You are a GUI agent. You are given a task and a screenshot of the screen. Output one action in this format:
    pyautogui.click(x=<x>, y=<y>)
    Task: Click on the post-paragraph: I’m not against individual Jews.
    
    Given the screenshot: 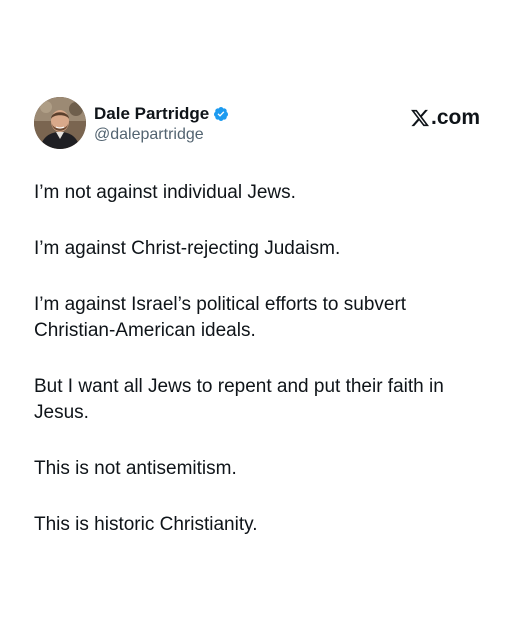 What is the action you would take?
    pyautogui.click(x=165, y=192)
    